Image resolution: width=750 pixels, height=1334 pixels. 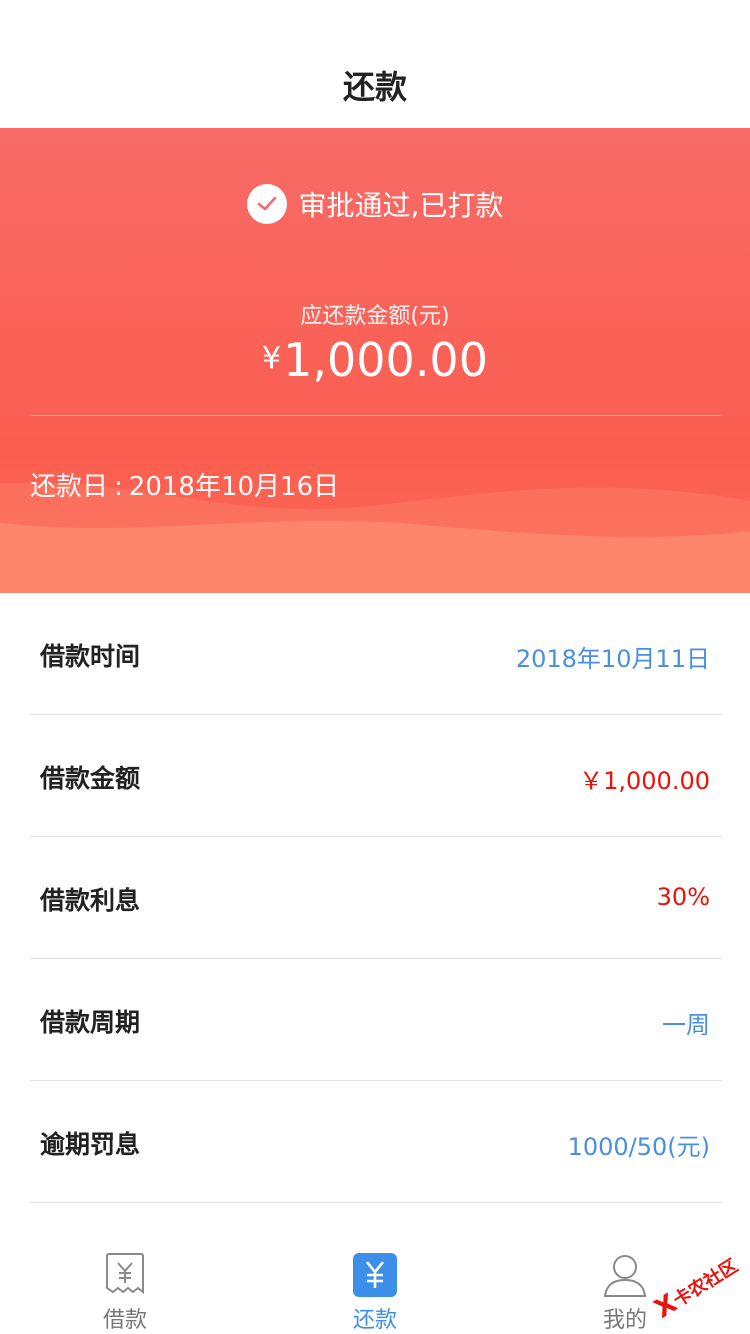 I want to click on list-item-loan-time: 借款时间 2018年10月11日, so click(x=376, y=654).